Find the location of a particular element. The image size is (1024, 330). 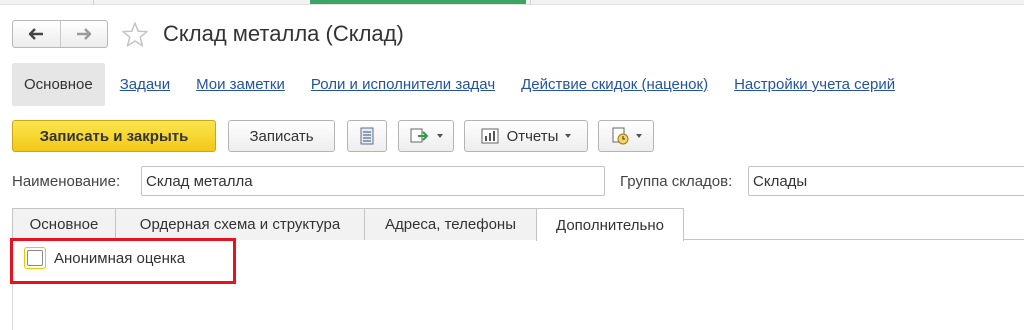

link-my-notes: Мои заметки is located at coordinates (240, 84).